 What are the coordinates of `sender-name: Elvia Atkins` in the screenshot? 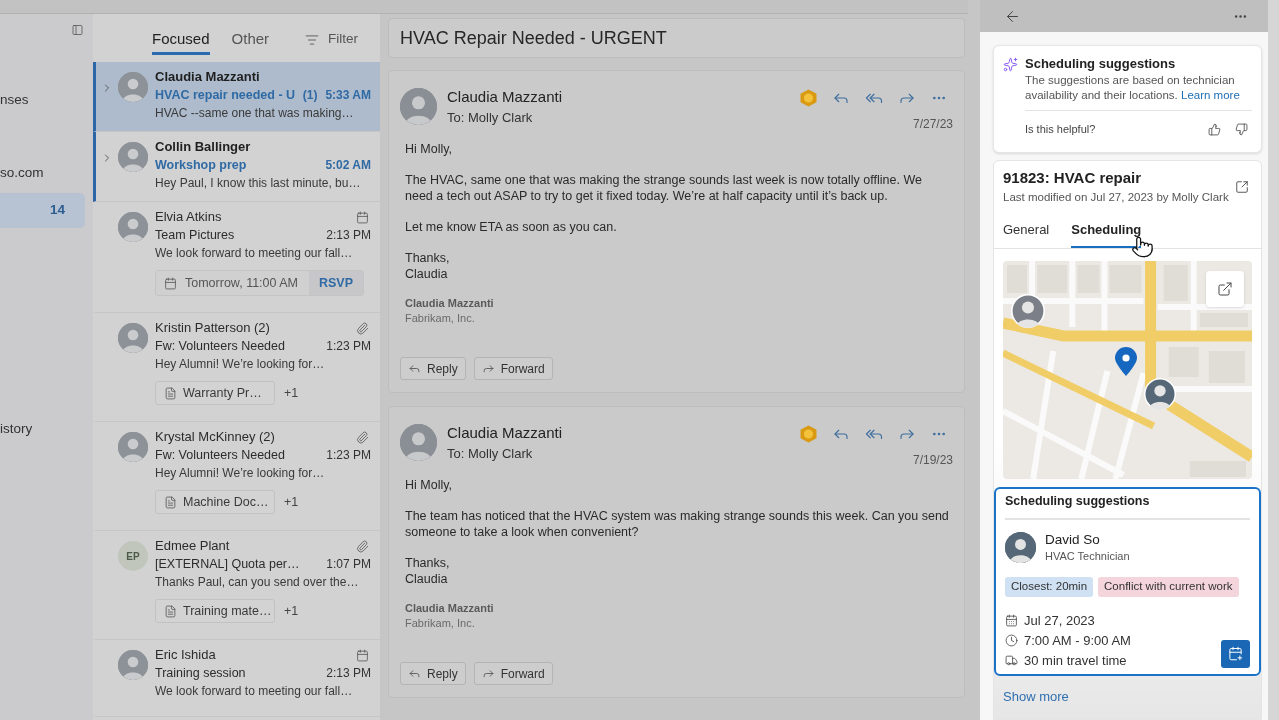 It's located at (188, 217).